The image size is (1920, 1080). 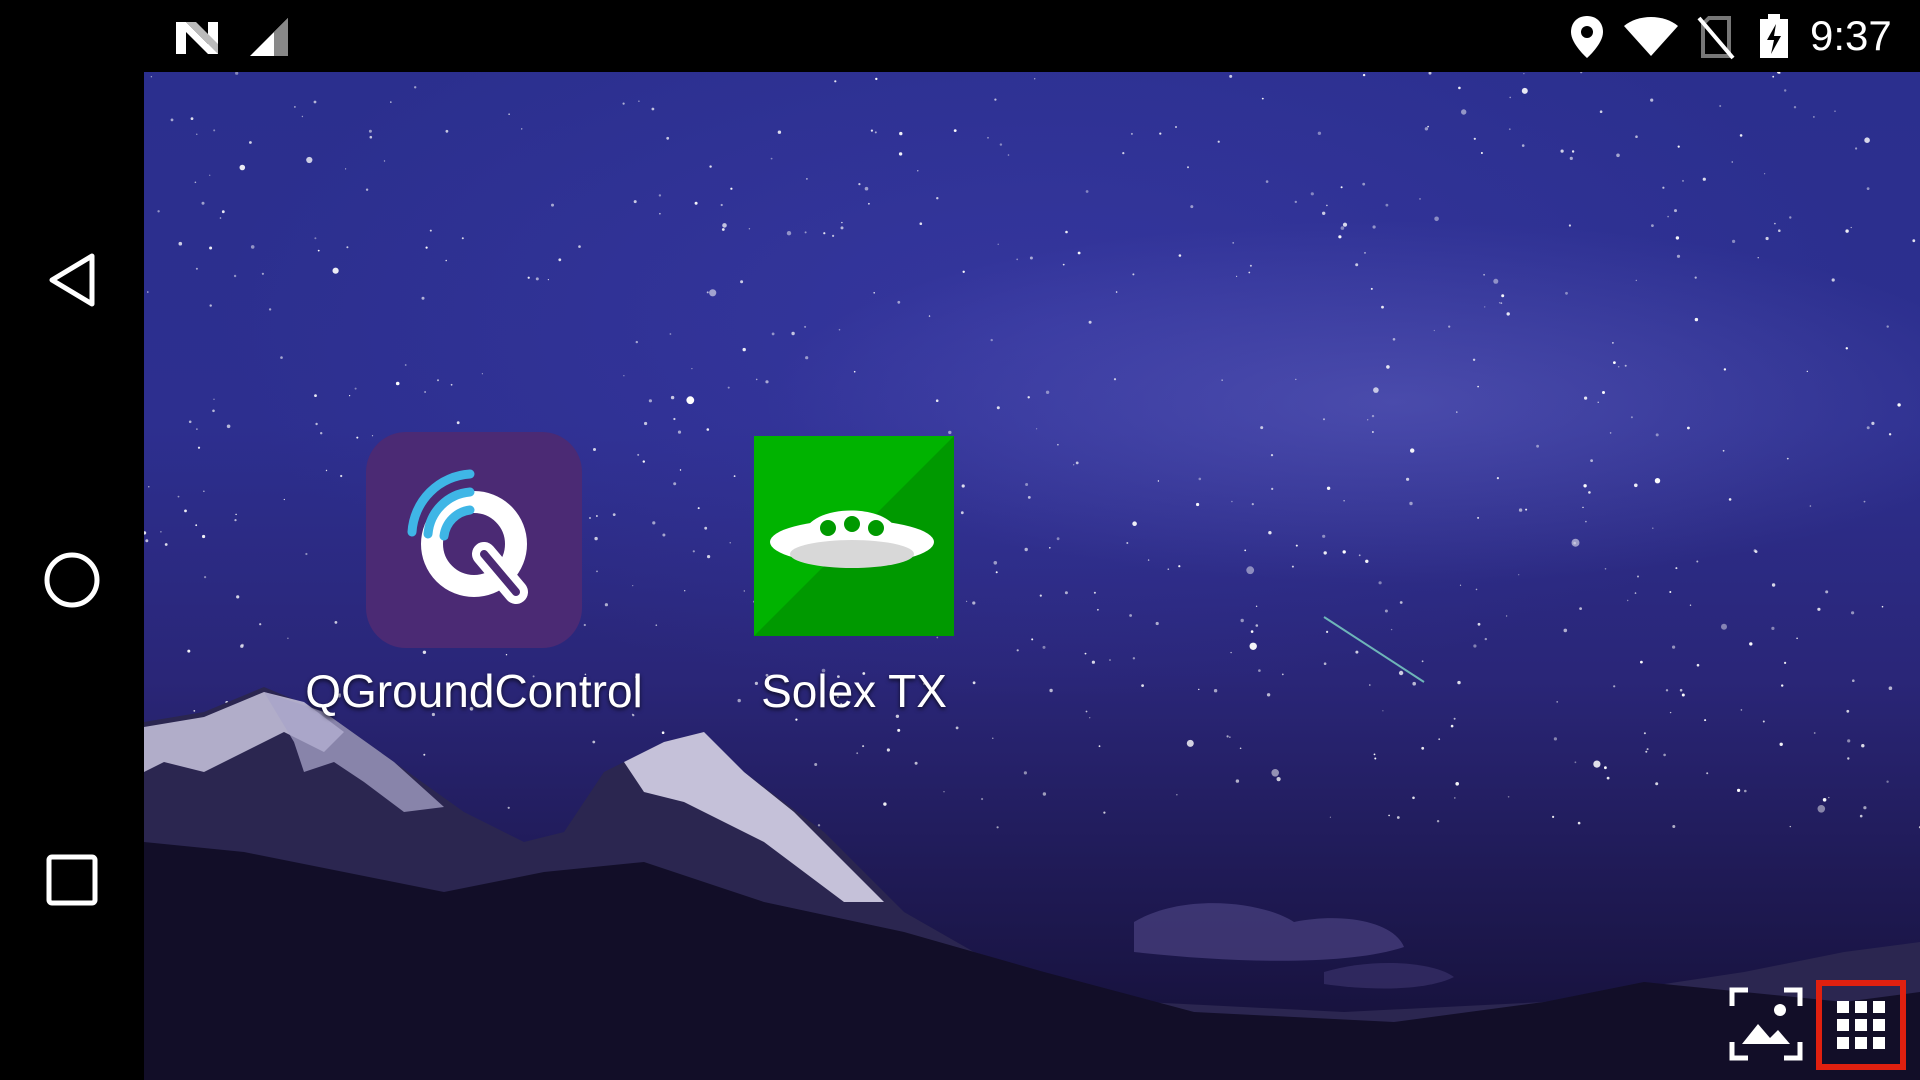 I want to click on recents-button, so click(x=72, y=880).